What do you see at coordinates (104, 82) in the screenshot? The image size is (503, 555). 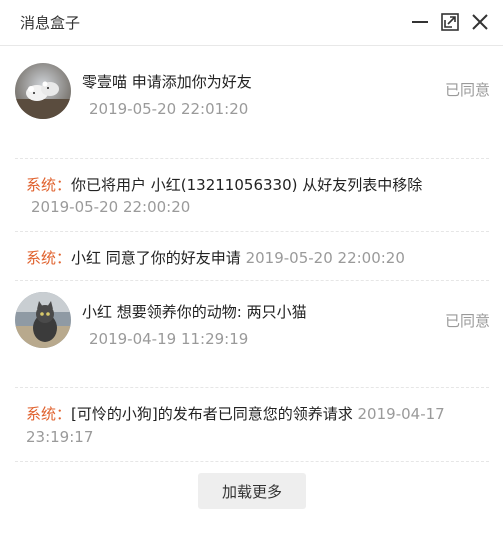 I see `sender-name: 零壹喵` at bounding box center [104, 82].